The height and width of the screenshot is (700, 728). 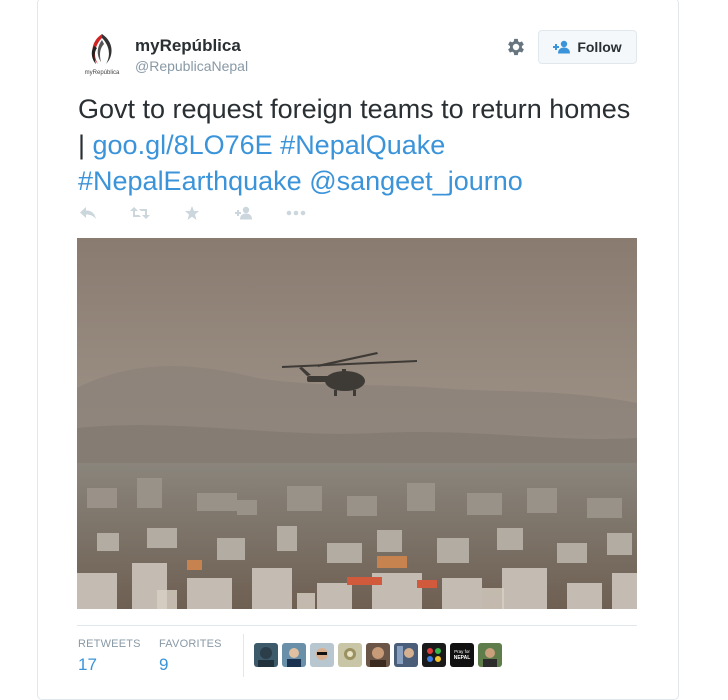 I want to click on user-handle: @RepublicaNepal, so click(x=191, y=66).